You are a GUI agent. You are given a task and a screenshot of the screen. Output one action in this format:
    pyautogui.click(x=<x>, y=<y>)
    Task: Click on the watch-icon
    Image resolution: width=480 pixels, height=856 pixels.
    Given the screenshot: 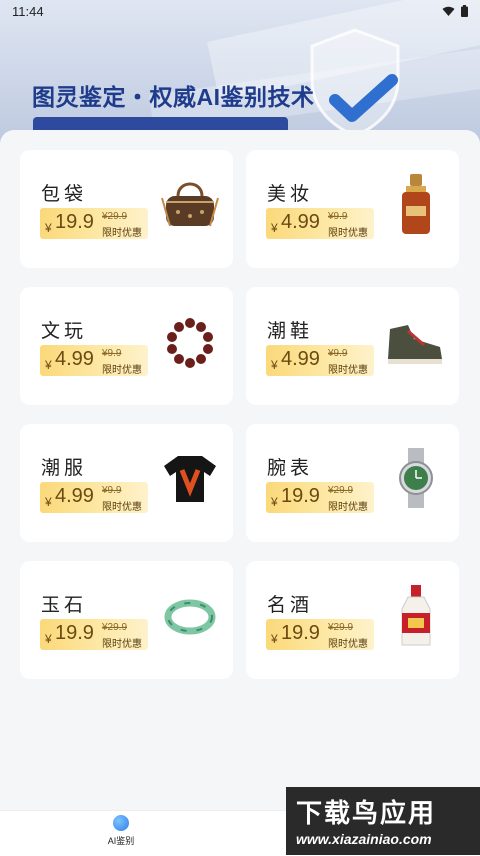 What is the action you would take?
    pyautogui.click(x=416, y=478)
    